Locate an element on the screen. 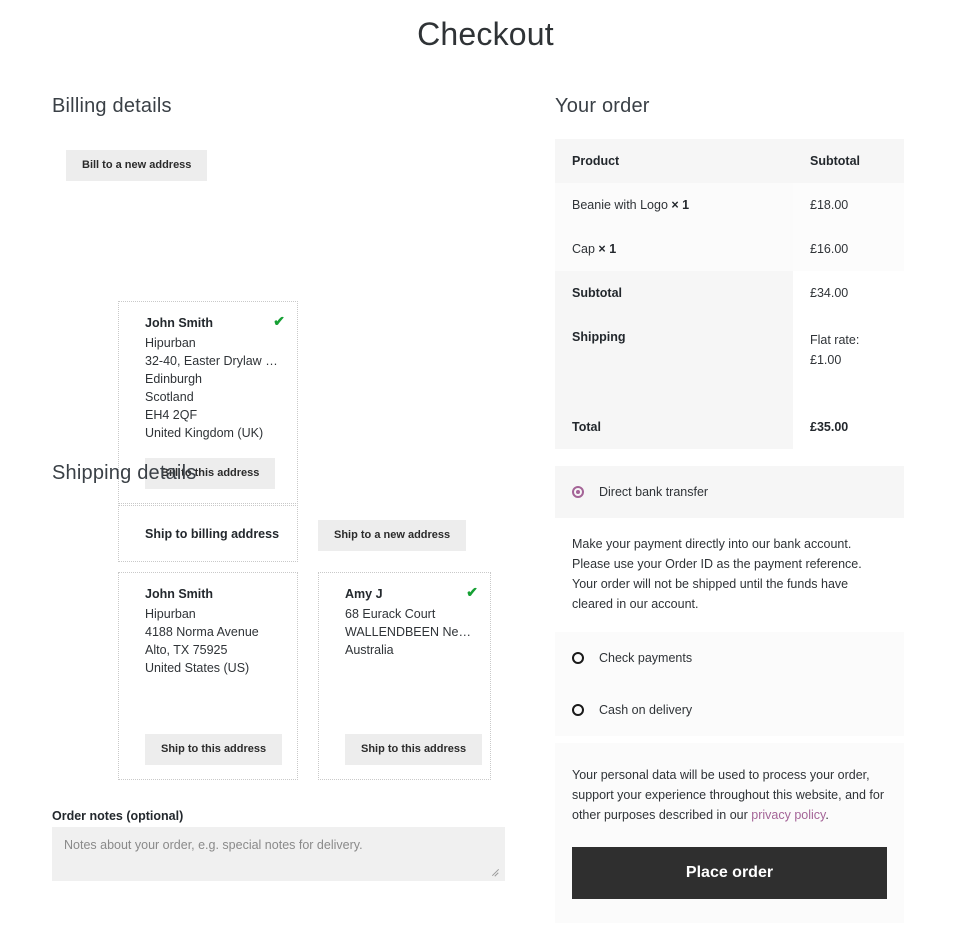 This screenshot has width=971, height=940. billing-address-name: John Smith is located at coordinates (179, 323).